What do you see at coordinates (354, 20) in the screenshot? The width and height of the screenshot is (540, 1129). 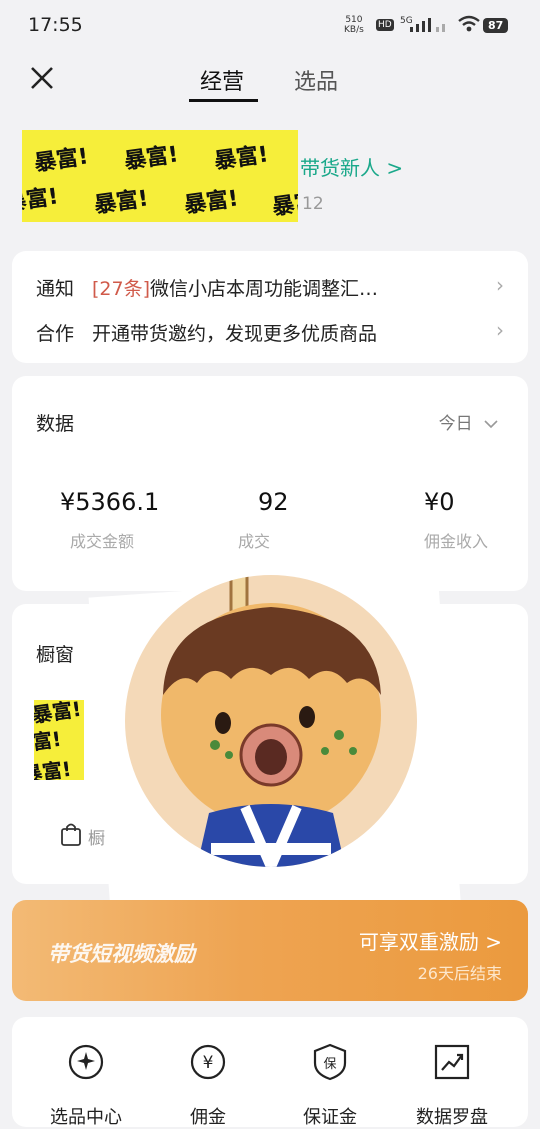 I see `network-speed-value: 510` at bounding box center [354, 20].